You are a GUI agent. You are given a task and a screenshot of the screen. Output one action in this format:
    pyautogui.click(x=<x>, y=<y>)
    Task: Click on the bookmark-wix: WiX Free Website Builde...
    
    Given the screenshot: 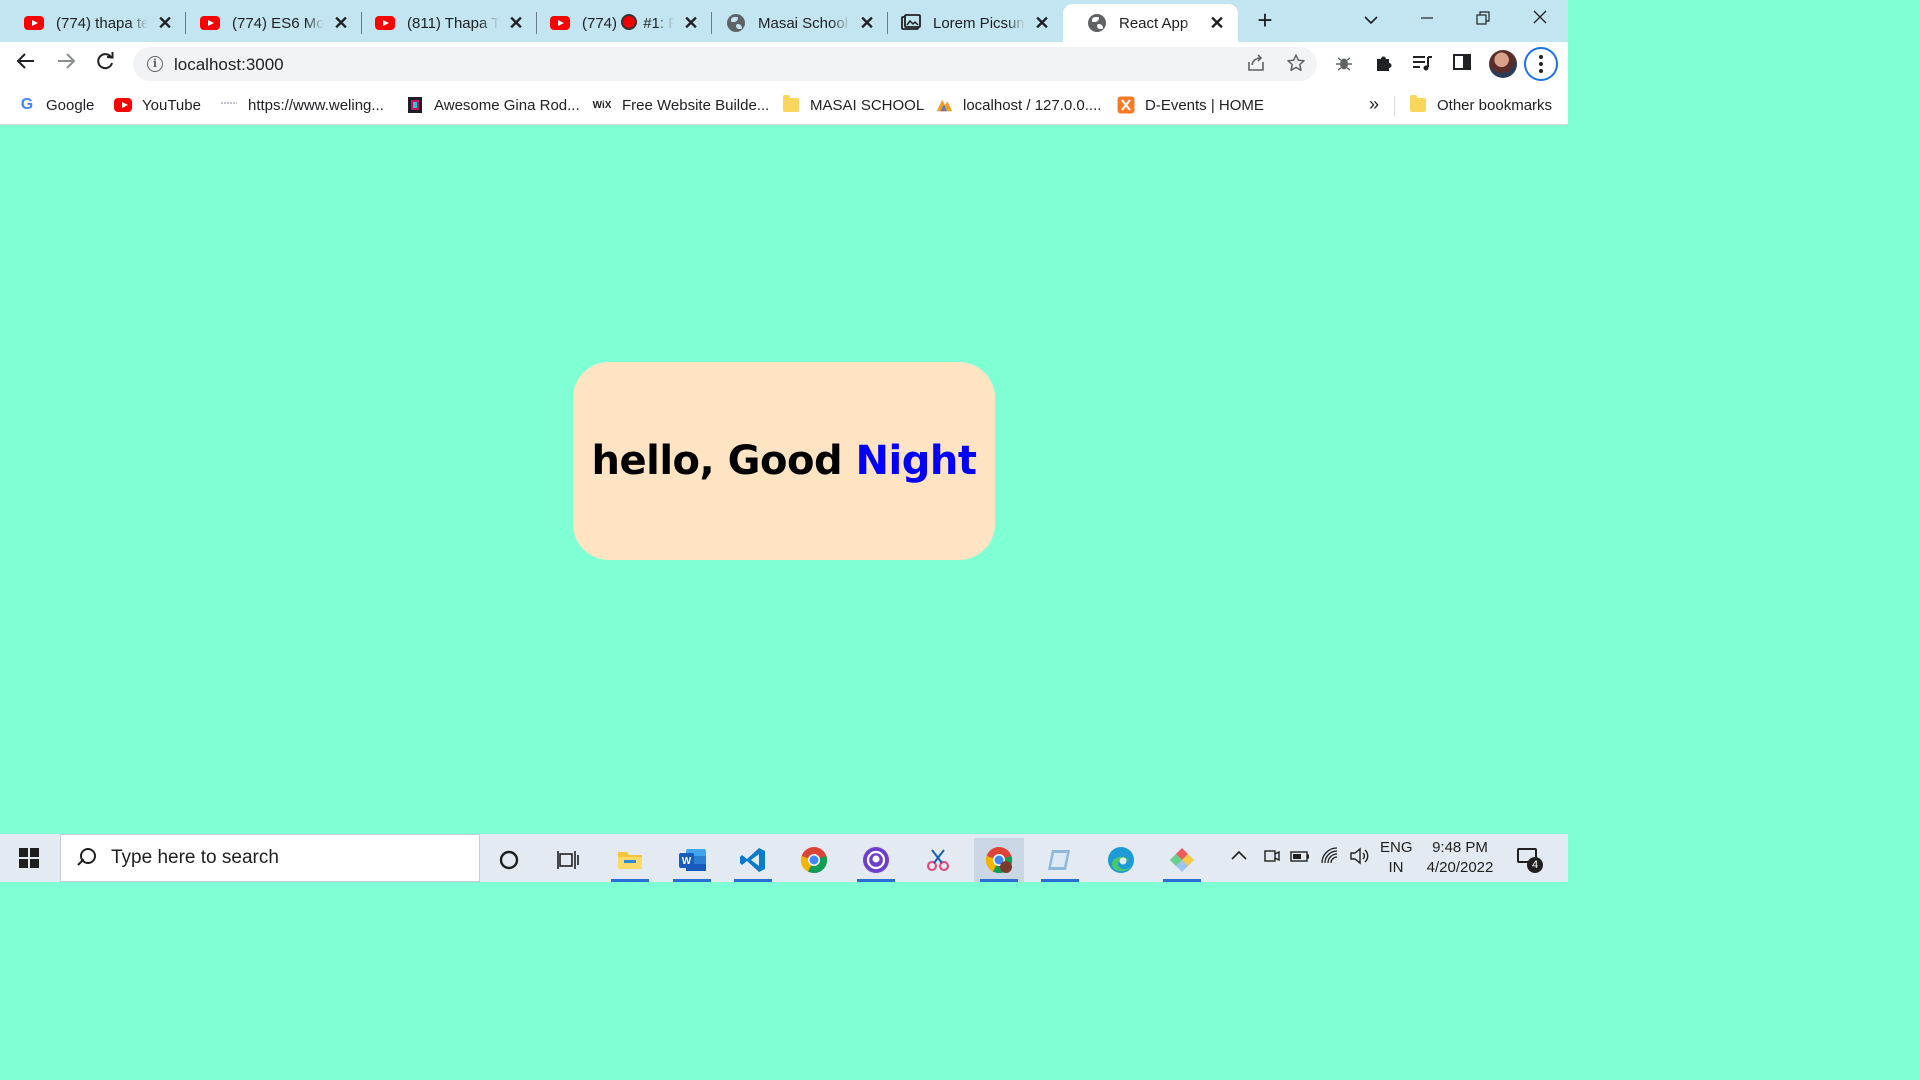 What is the action you would take?
    pyautogui.click(x=681, y=105)
    